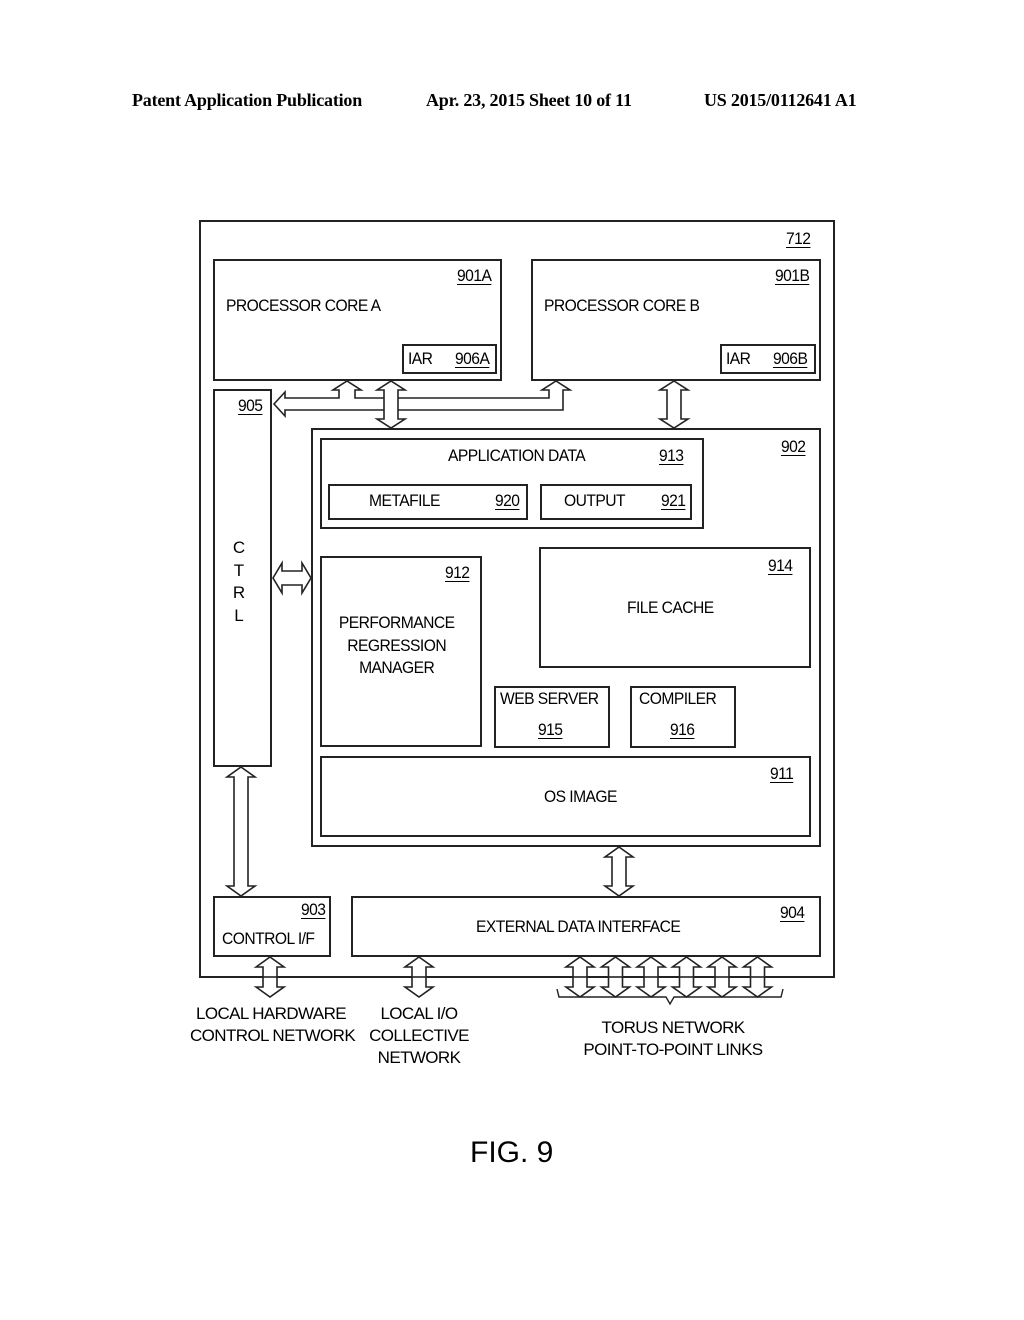 The height and width of the screenshot is (1320, 1024). Describe the element at coordinates (619, 871) in the screenshot. I see `memory-external-if-double-arrow` at that location.